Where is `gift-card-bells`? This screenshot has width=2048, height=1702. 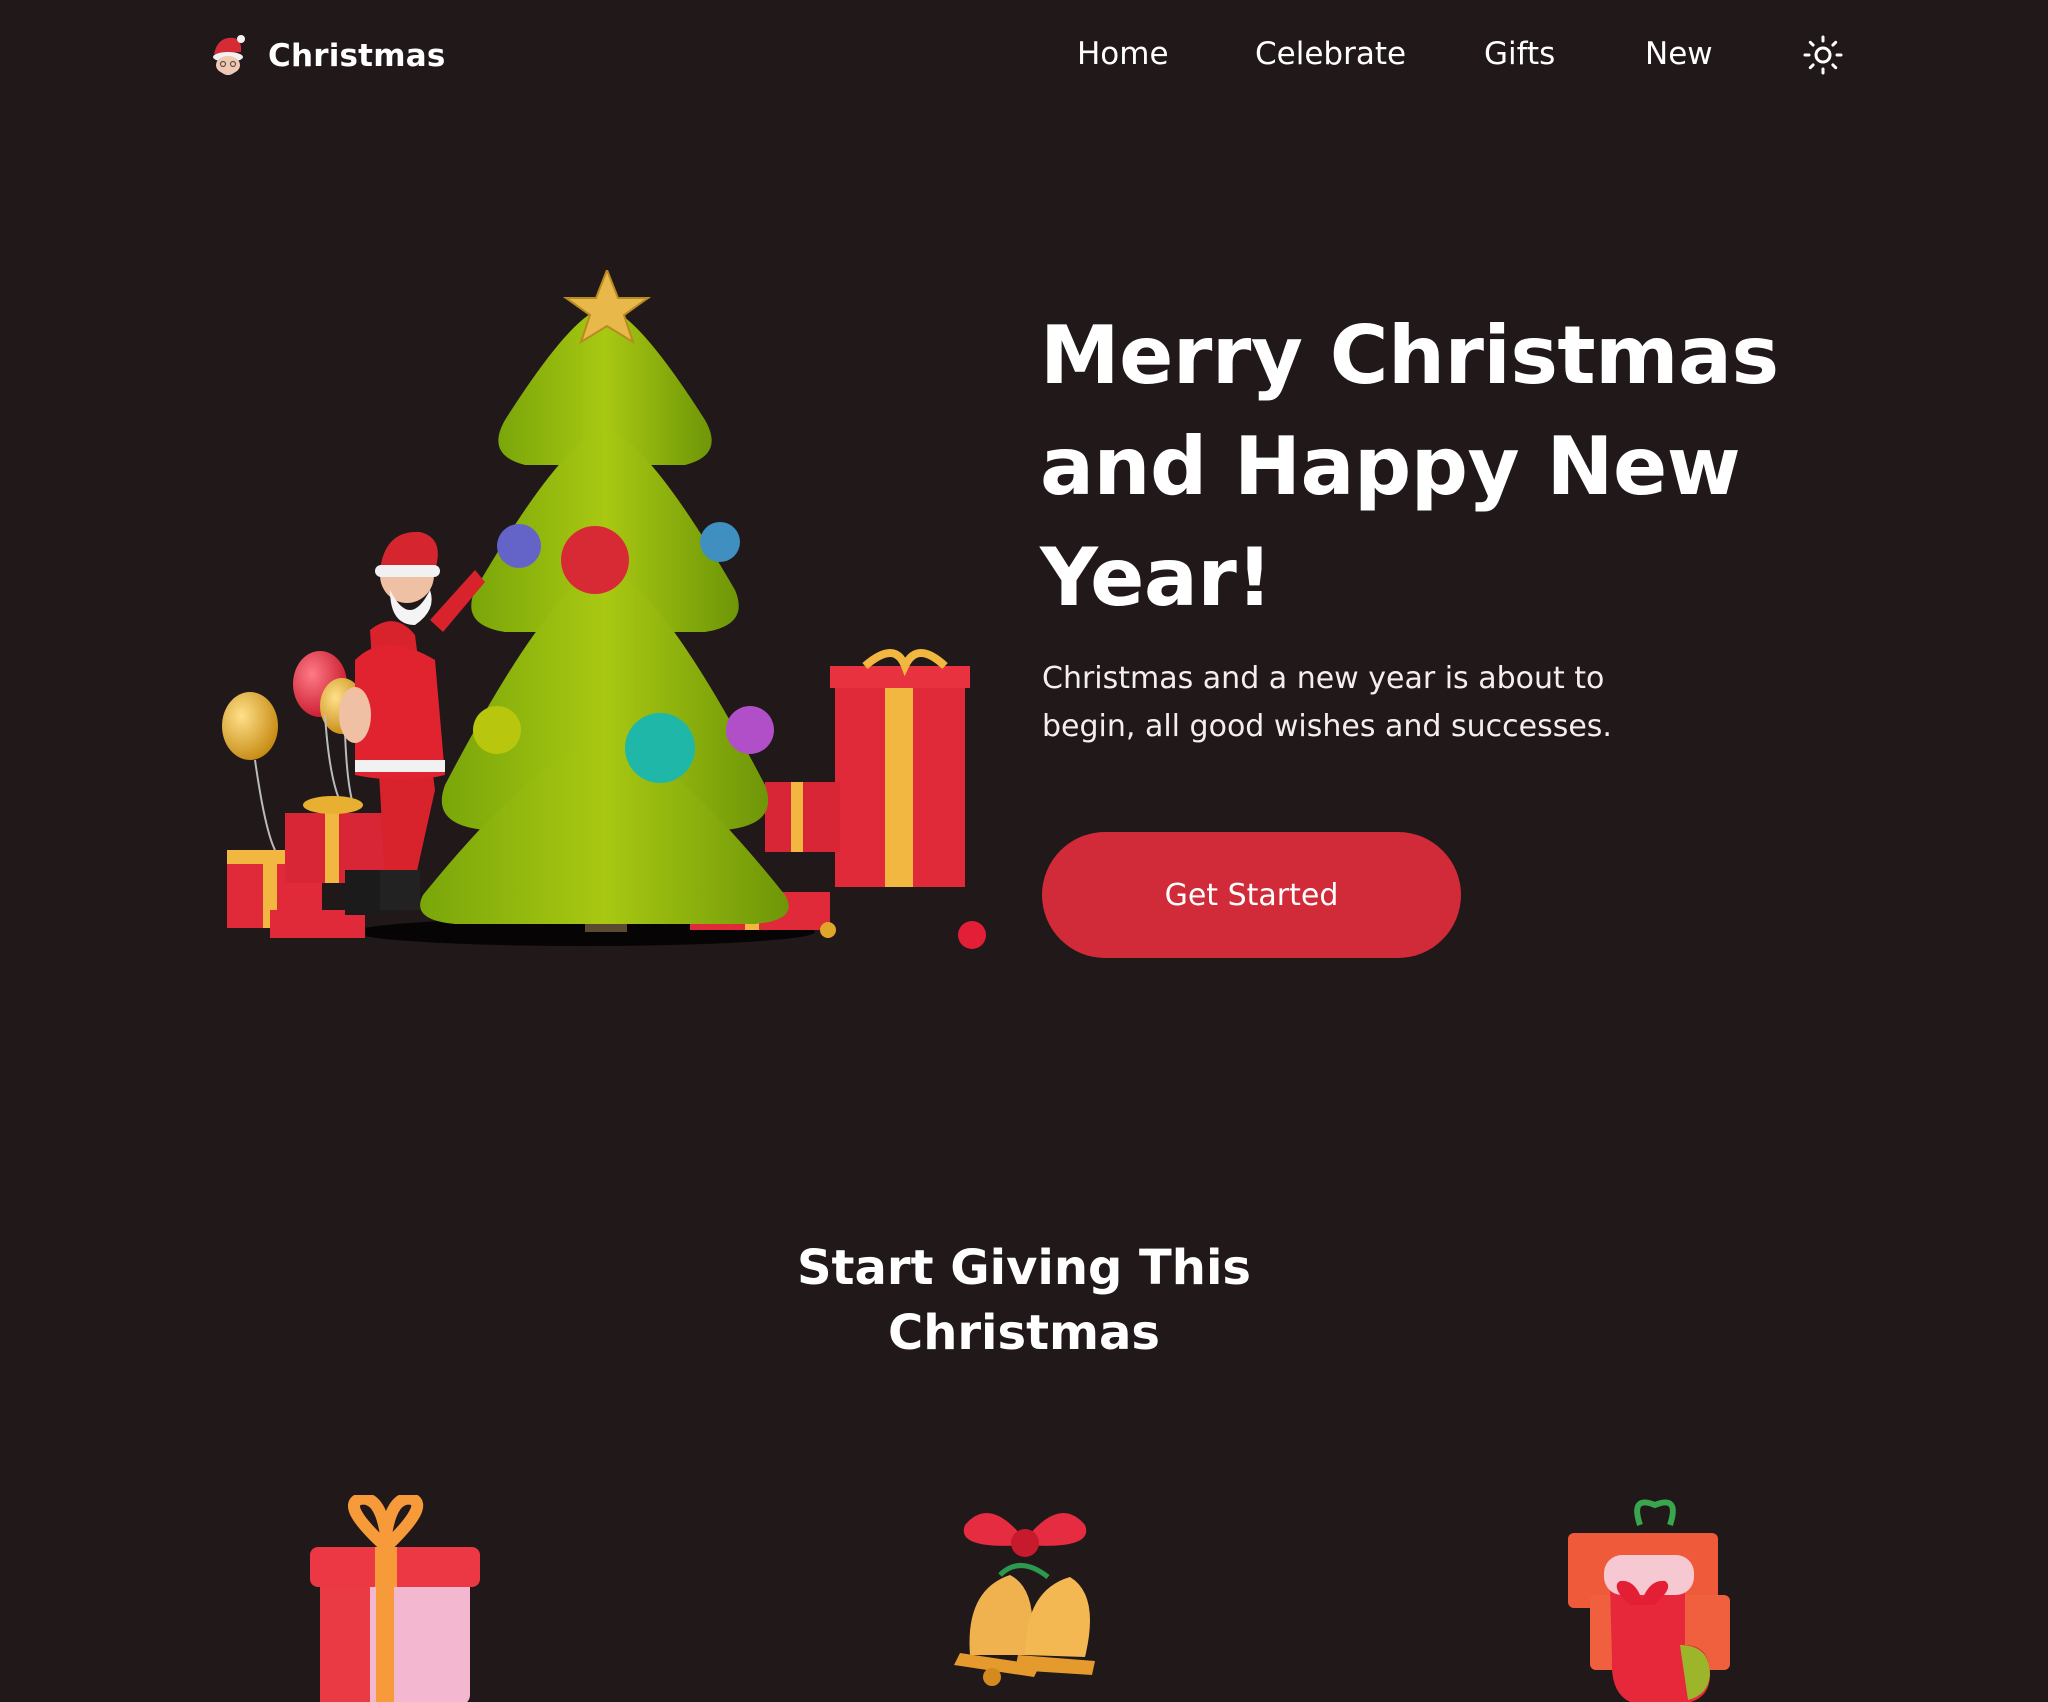
gift-card-bells is located at coordinates (1025, 1598).